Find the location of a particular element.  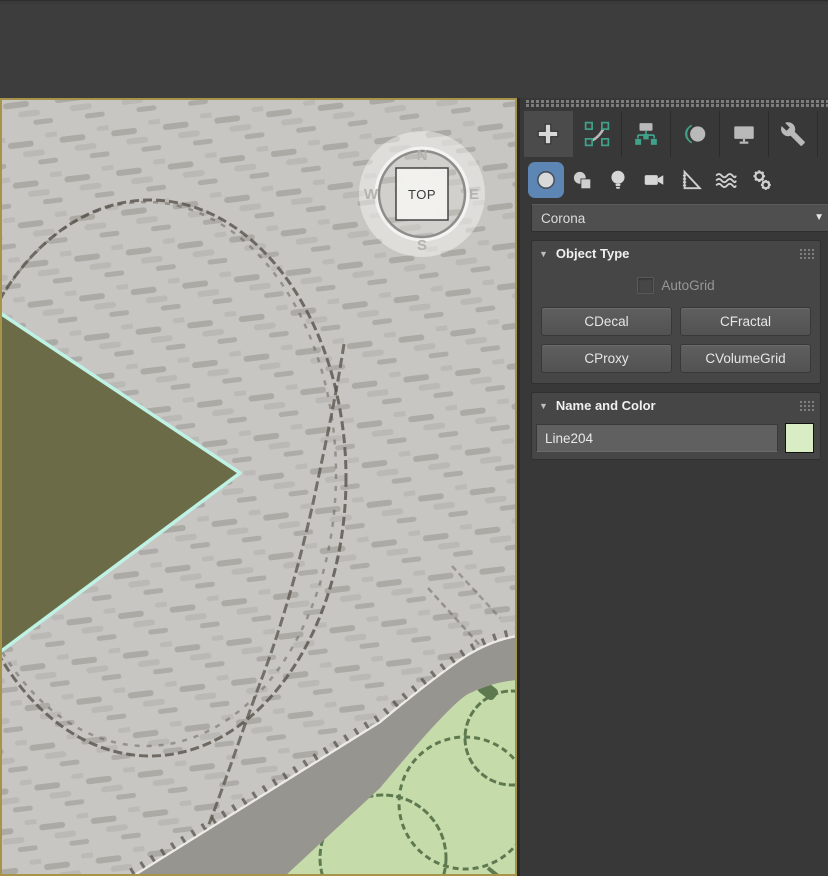

tab-create is located at coordinates (548, 134).